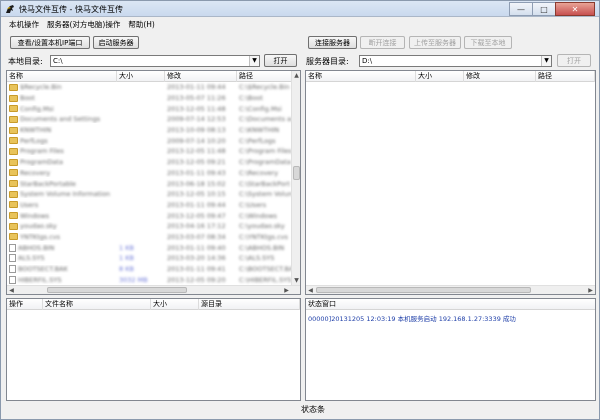 This screenshot has width=600, height=420. I want to click on file-row: PerfLogs 2009-07-14 10:20 C:\PerfLogs, so click(149, 140).